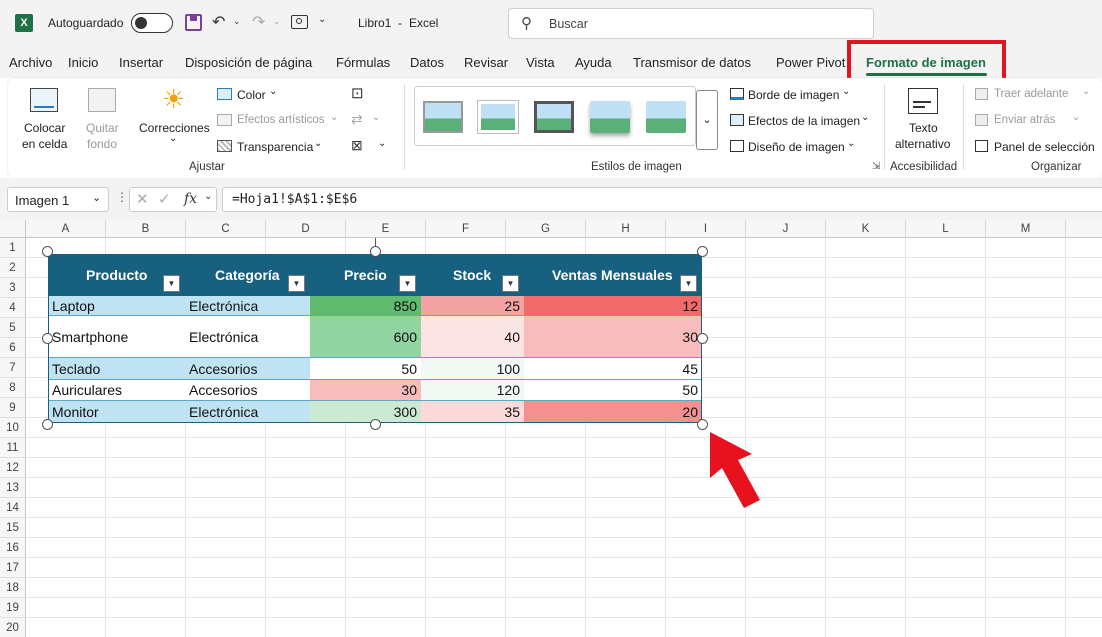 The height and width of the screenshot is (637, 1102). I want to click on tab-ayuda: Ayuda, so click(593, 62).